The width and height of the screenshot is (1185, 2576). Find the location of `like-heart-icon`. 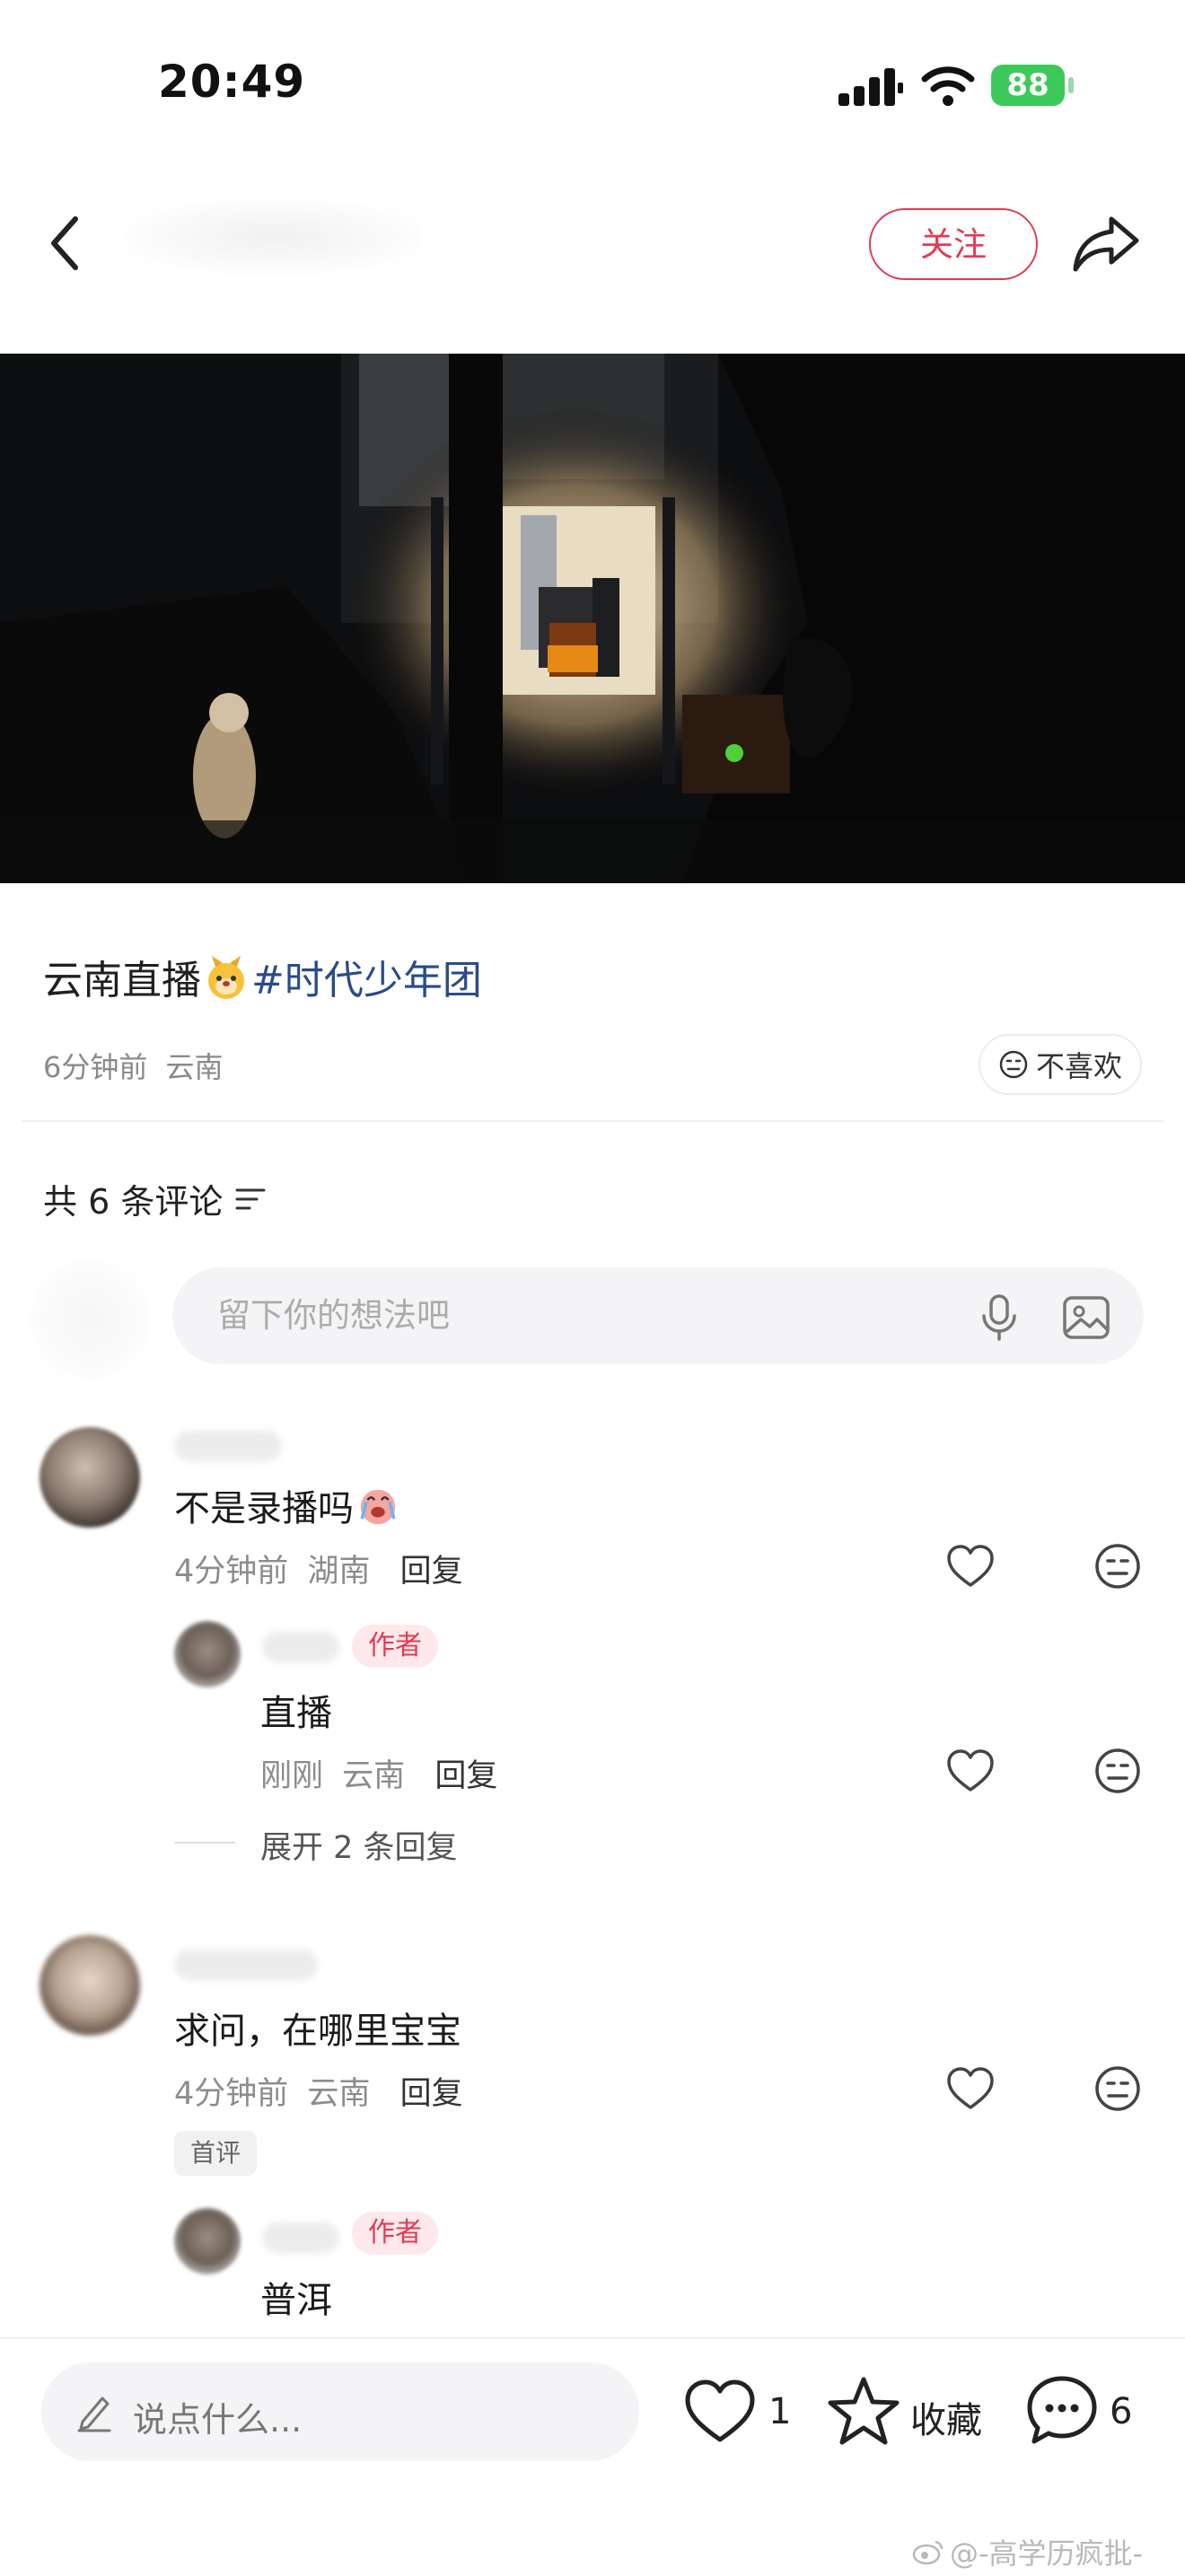

like-heart-icon is located at coordinates (720, 2412).